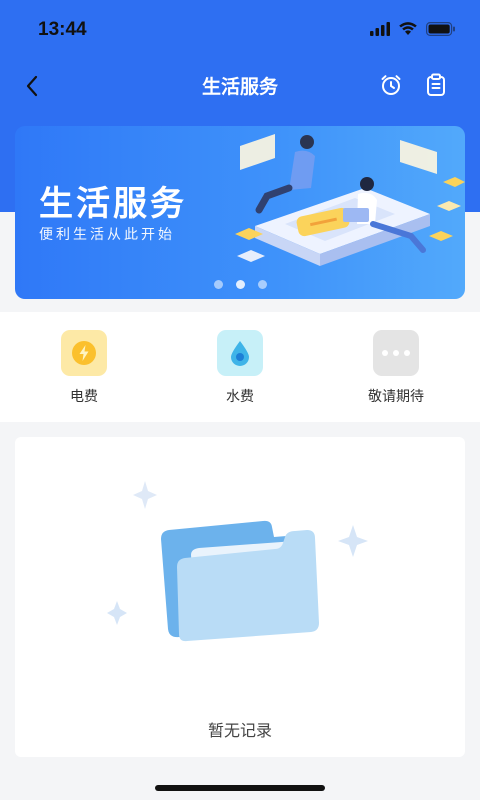  I want to click on status-icons, so click(413, 28).